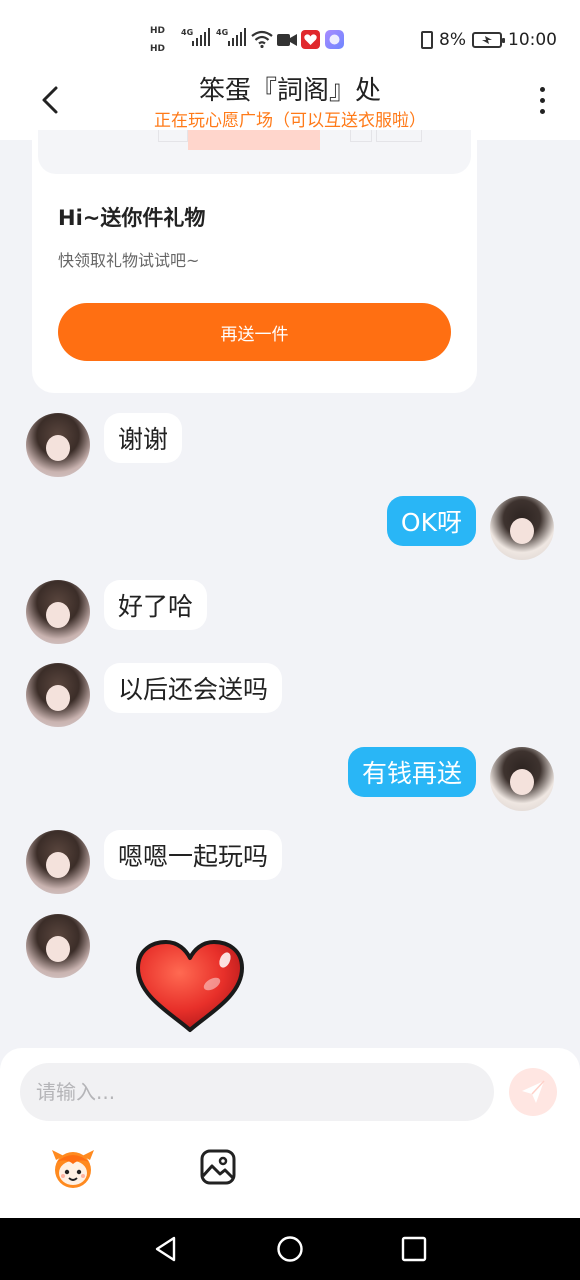 This screenshot has width=580, height=1280. Describe the element at coordinates (289, 91) in the screenshot. I see `chat-title: 笨蛋『詞阁』处` at that location.